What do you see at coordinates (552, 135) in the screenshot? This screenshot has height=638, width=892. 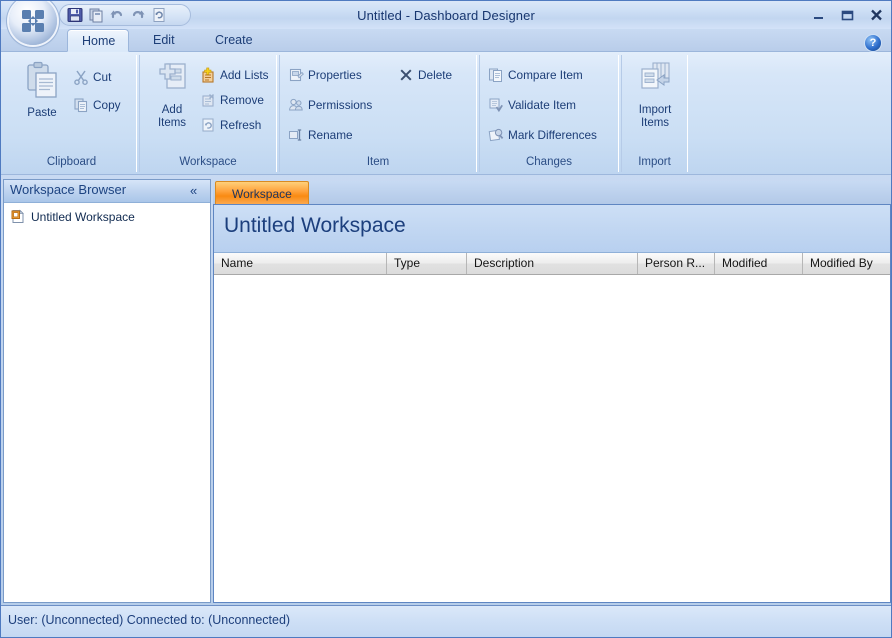 I see `mark-differences-label: Mark Differences` at bounding box center [552, 135].